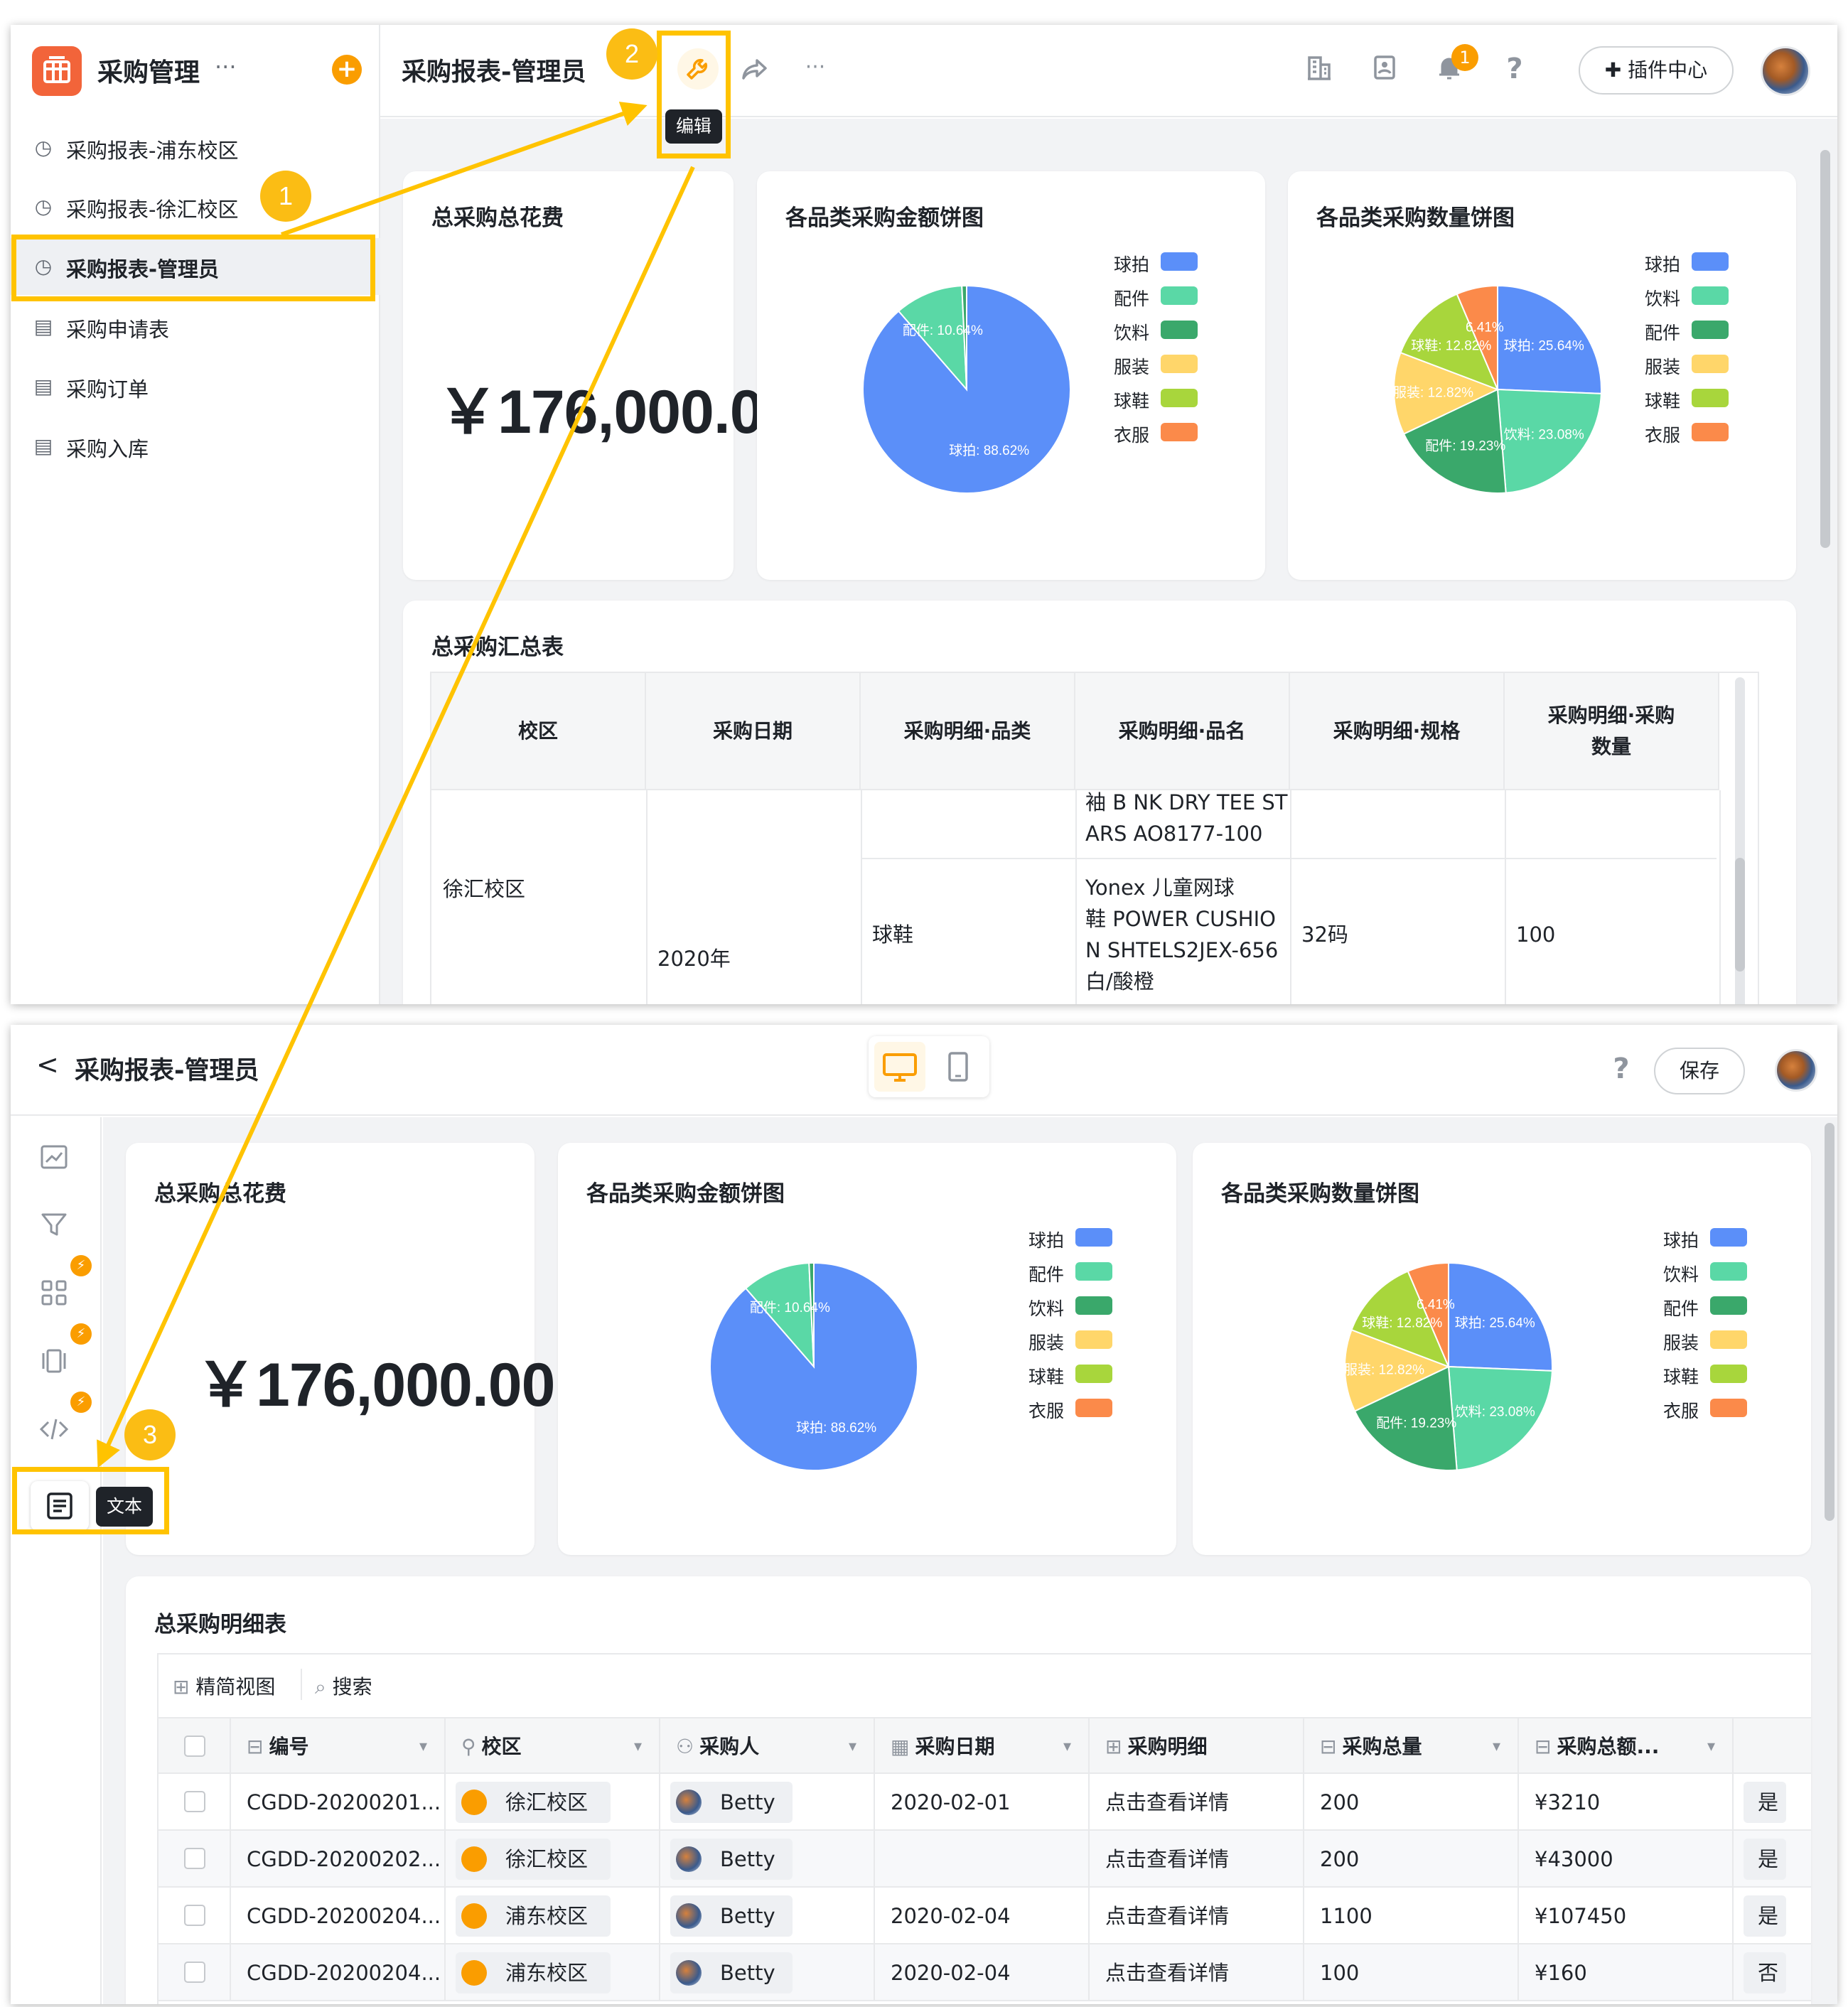  What do you see at coordinates (1319, 70) in the screenshot?
I see `org-icon` at bounding box center [1319, 70].